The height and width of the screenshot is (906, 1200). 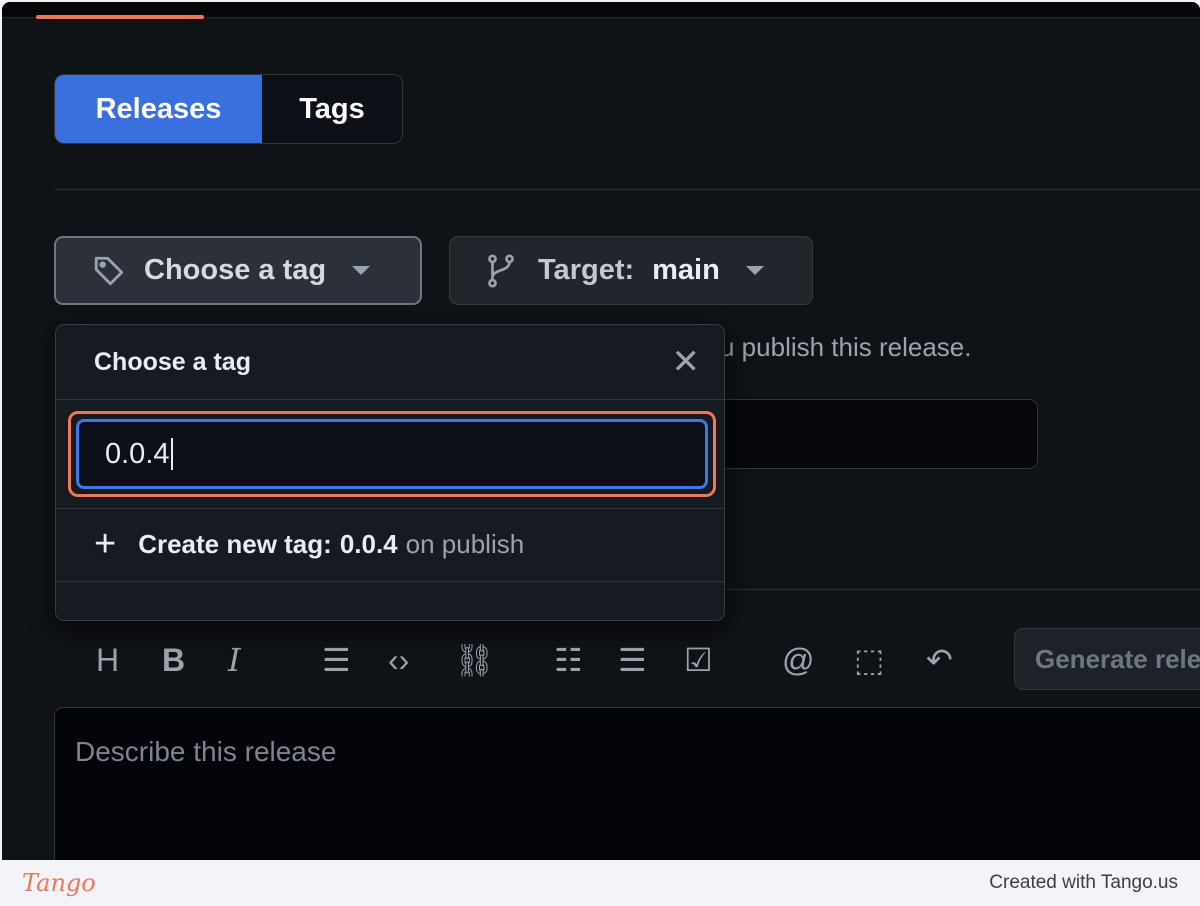 What do you see at coordinates (368, 543) in the screenshot?
I see `create-tag-name: 0.0.4` at bounding box center [368, 543].